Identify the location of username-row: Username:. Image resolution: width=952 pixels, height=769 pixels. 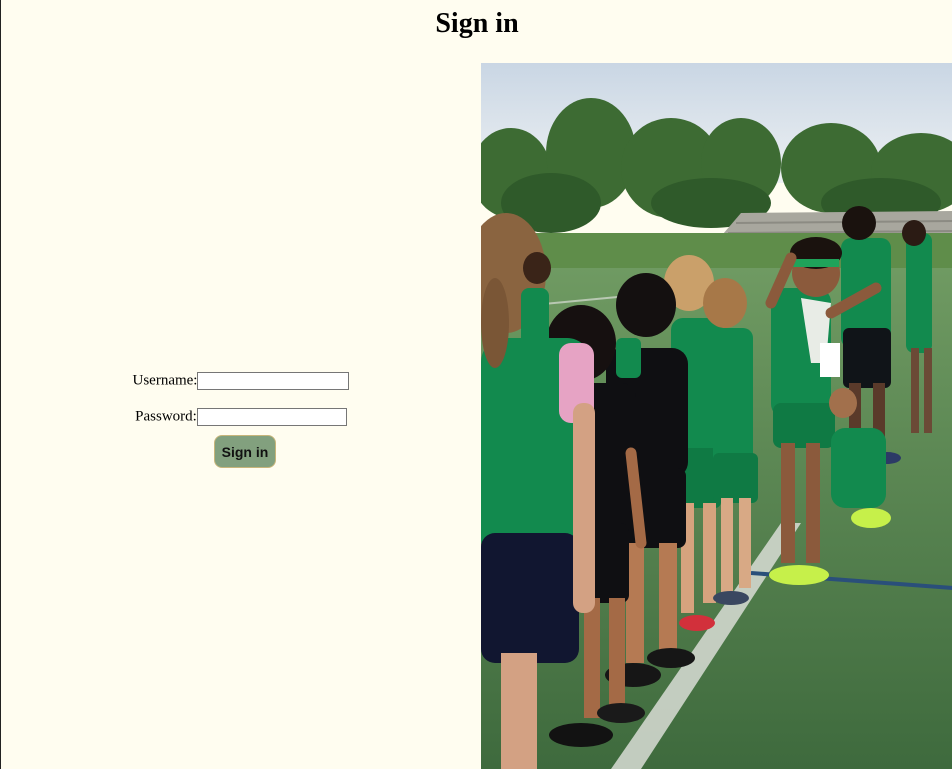
(241, 381).